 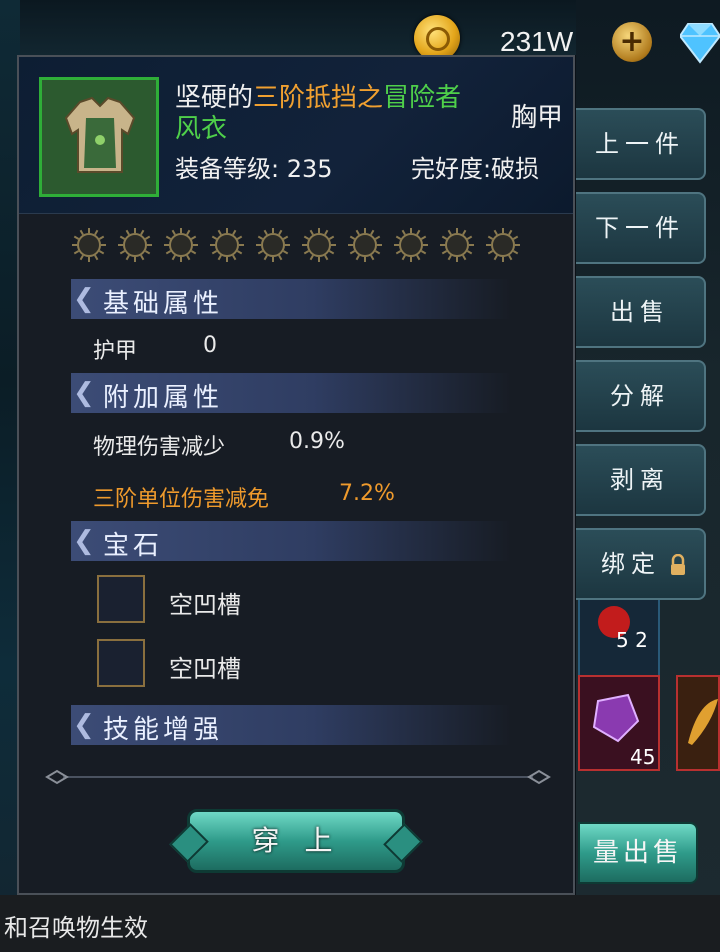 I want to click on disassemble-button: 分解, so click(x=641, y=396).